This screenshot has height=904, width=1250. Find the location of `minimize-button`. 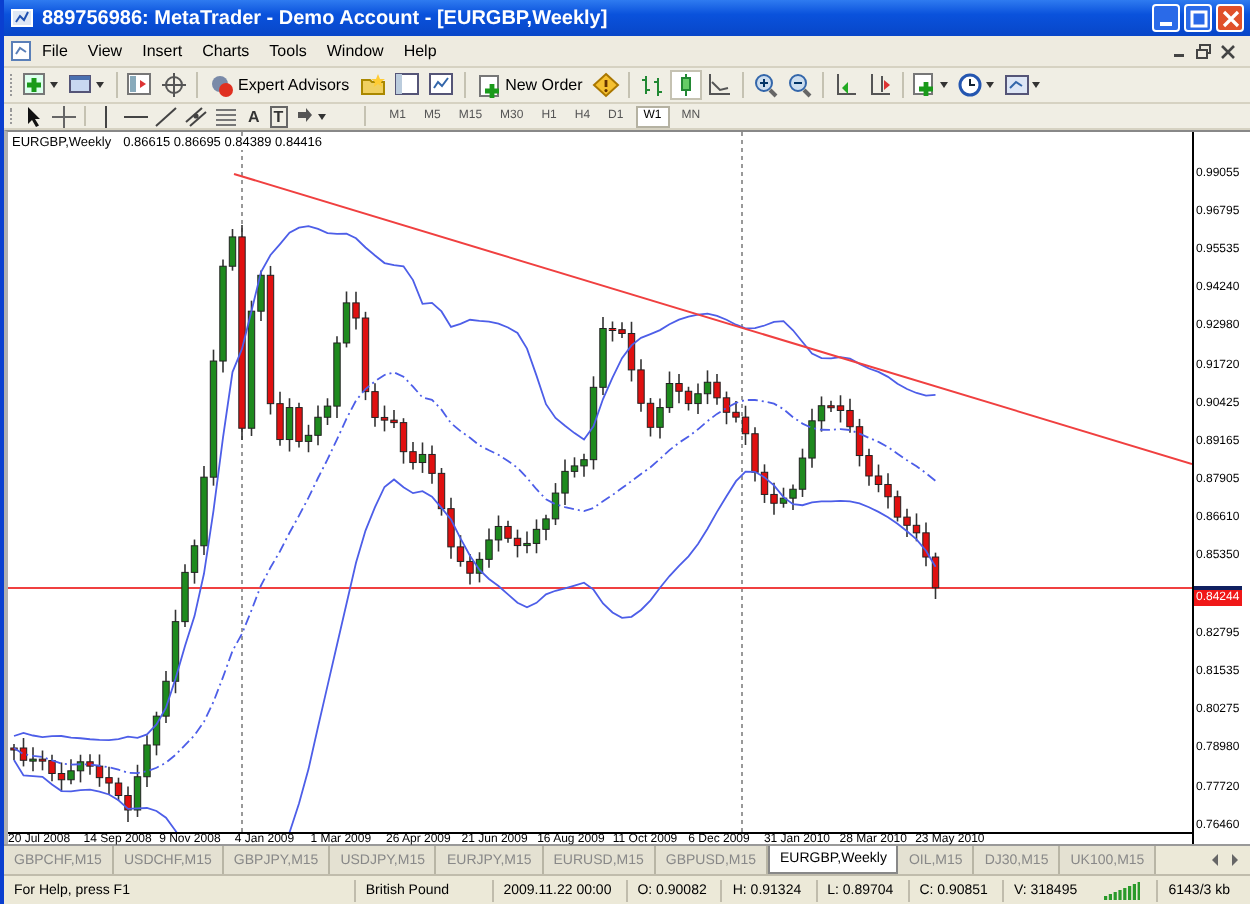

minimize-button is located at coordinates (1166, 18).